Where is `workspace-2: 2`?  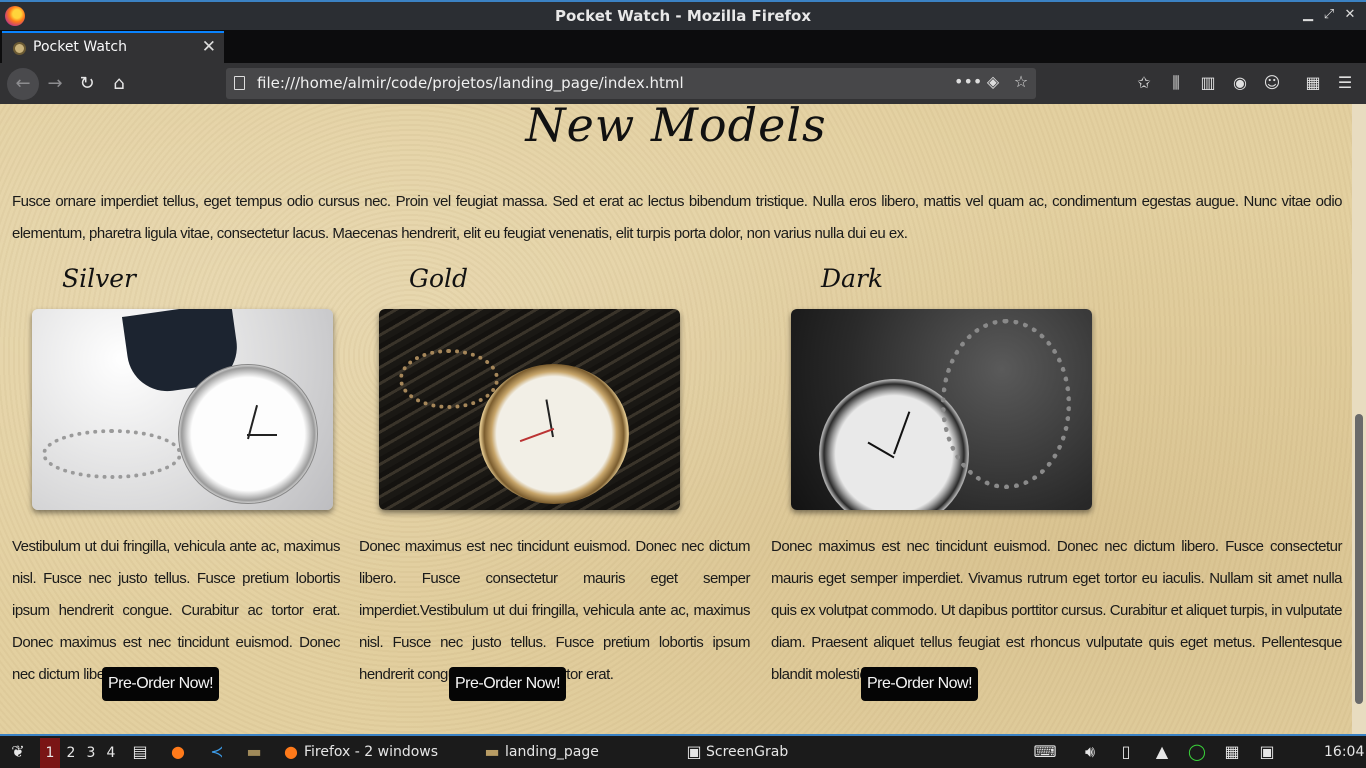 workspace-2: 2 is located at coordinates (71, 753).